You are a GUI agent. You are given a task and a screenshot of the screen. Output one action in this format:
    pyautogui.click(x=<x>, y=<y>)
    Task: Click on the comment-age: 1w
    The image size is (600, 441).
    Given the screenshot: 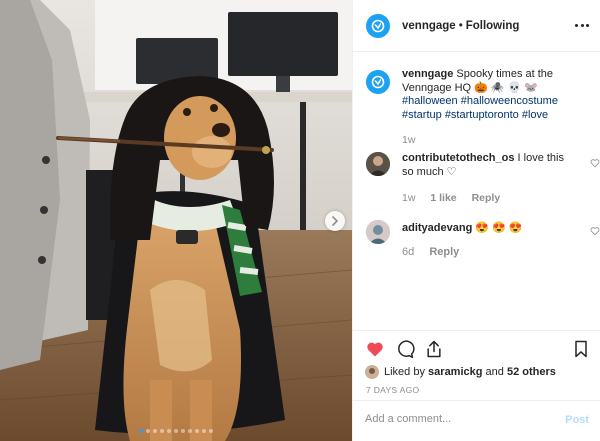 What is the action you would take?
    pyautogui.click(x=409, y=198)
    